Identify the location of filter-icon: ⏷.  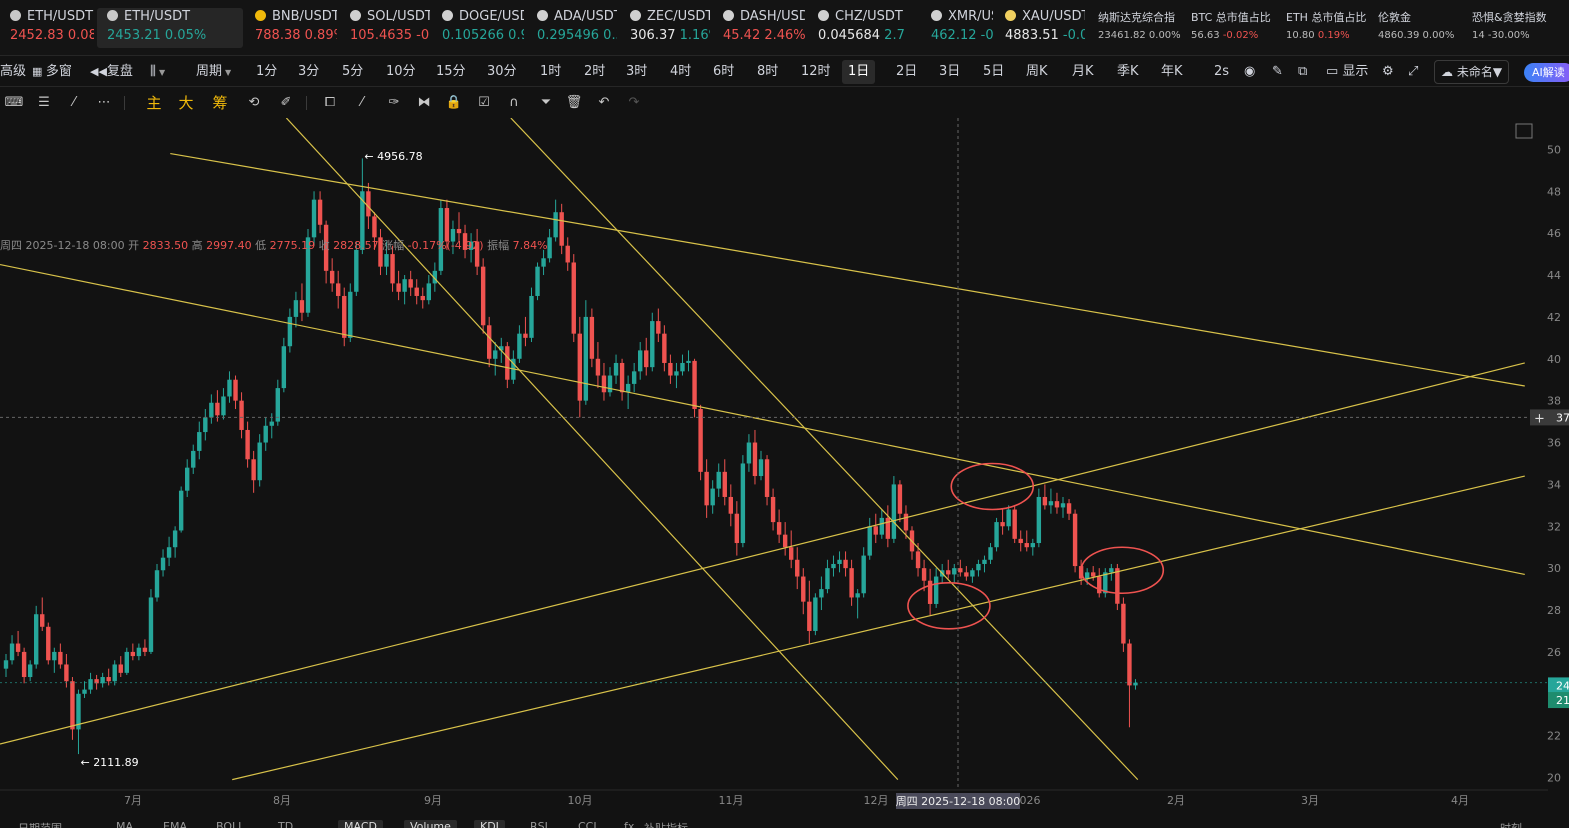
(546, 103).